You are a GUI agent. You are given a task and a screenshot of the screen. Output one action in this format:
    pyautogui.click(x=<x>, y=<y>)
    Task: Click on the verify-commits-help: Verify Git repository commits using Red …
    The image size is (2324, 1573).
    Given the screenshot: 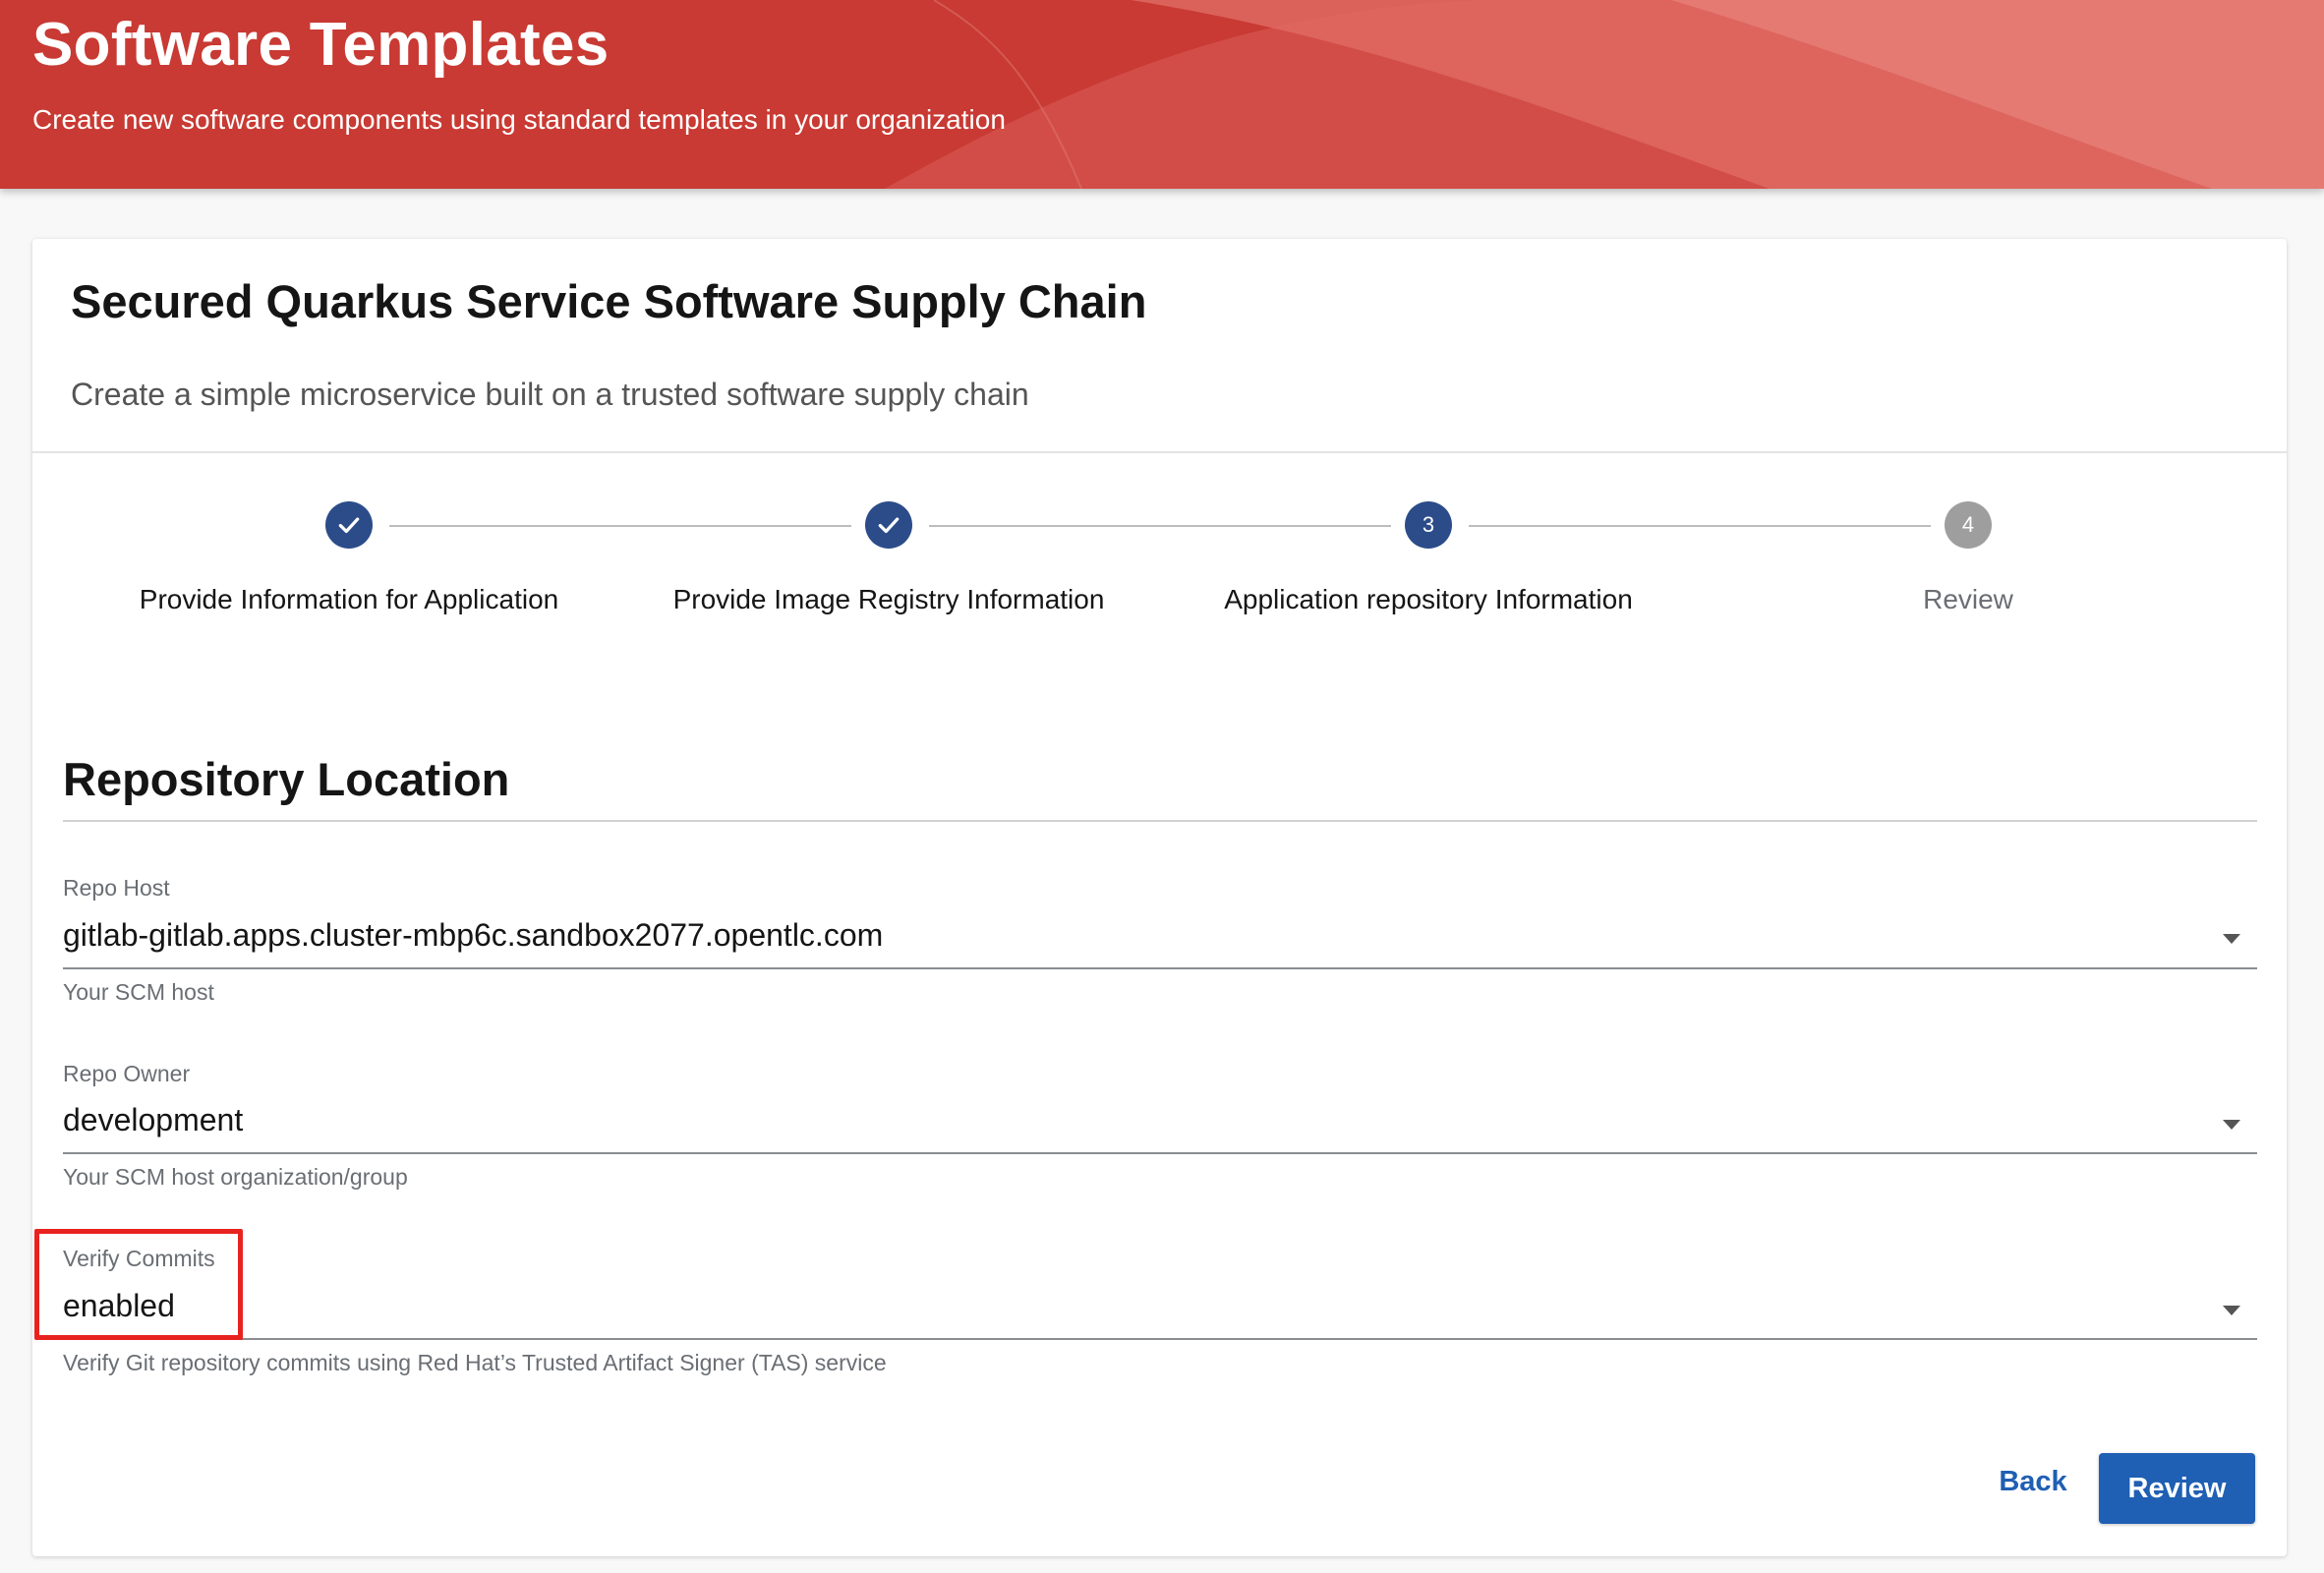 What is the action you would take?
    pyautogui.click(x=475, y=1362)
    